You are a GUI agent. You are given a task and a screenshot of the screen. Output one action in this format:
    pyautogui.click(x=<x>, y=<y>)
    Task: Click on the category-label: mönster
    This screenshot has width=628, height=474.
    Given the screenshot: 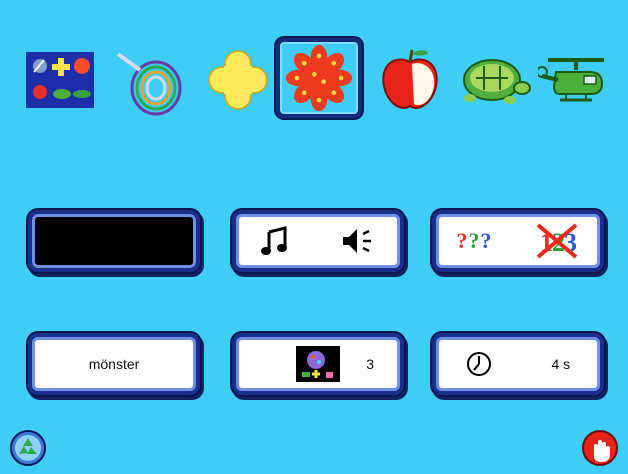 What is the action you would take?
    pyautogui.click(x=114, y=364)
    